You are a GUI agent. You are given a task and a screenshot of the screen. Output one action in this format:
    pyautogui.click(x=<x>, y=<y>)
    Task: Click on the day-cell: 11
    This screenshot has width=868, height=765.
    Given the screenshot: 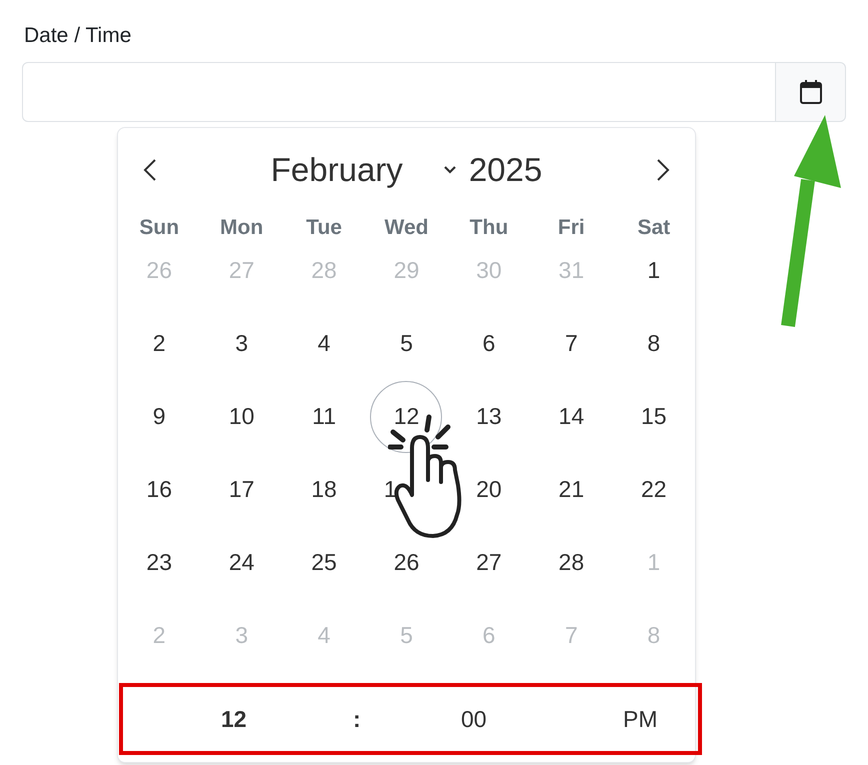 What is the action you would take?
    pyautogui.click(x=324, y=416)
    